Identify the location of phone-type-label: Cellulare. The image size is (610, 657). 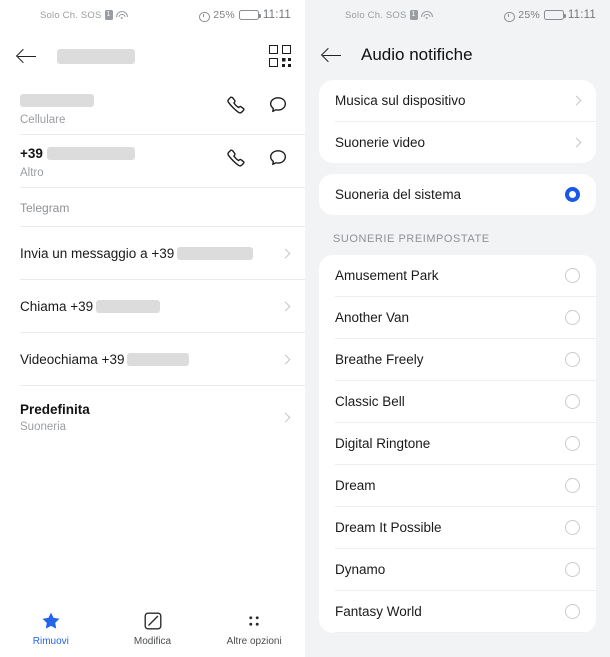
(43, 120).